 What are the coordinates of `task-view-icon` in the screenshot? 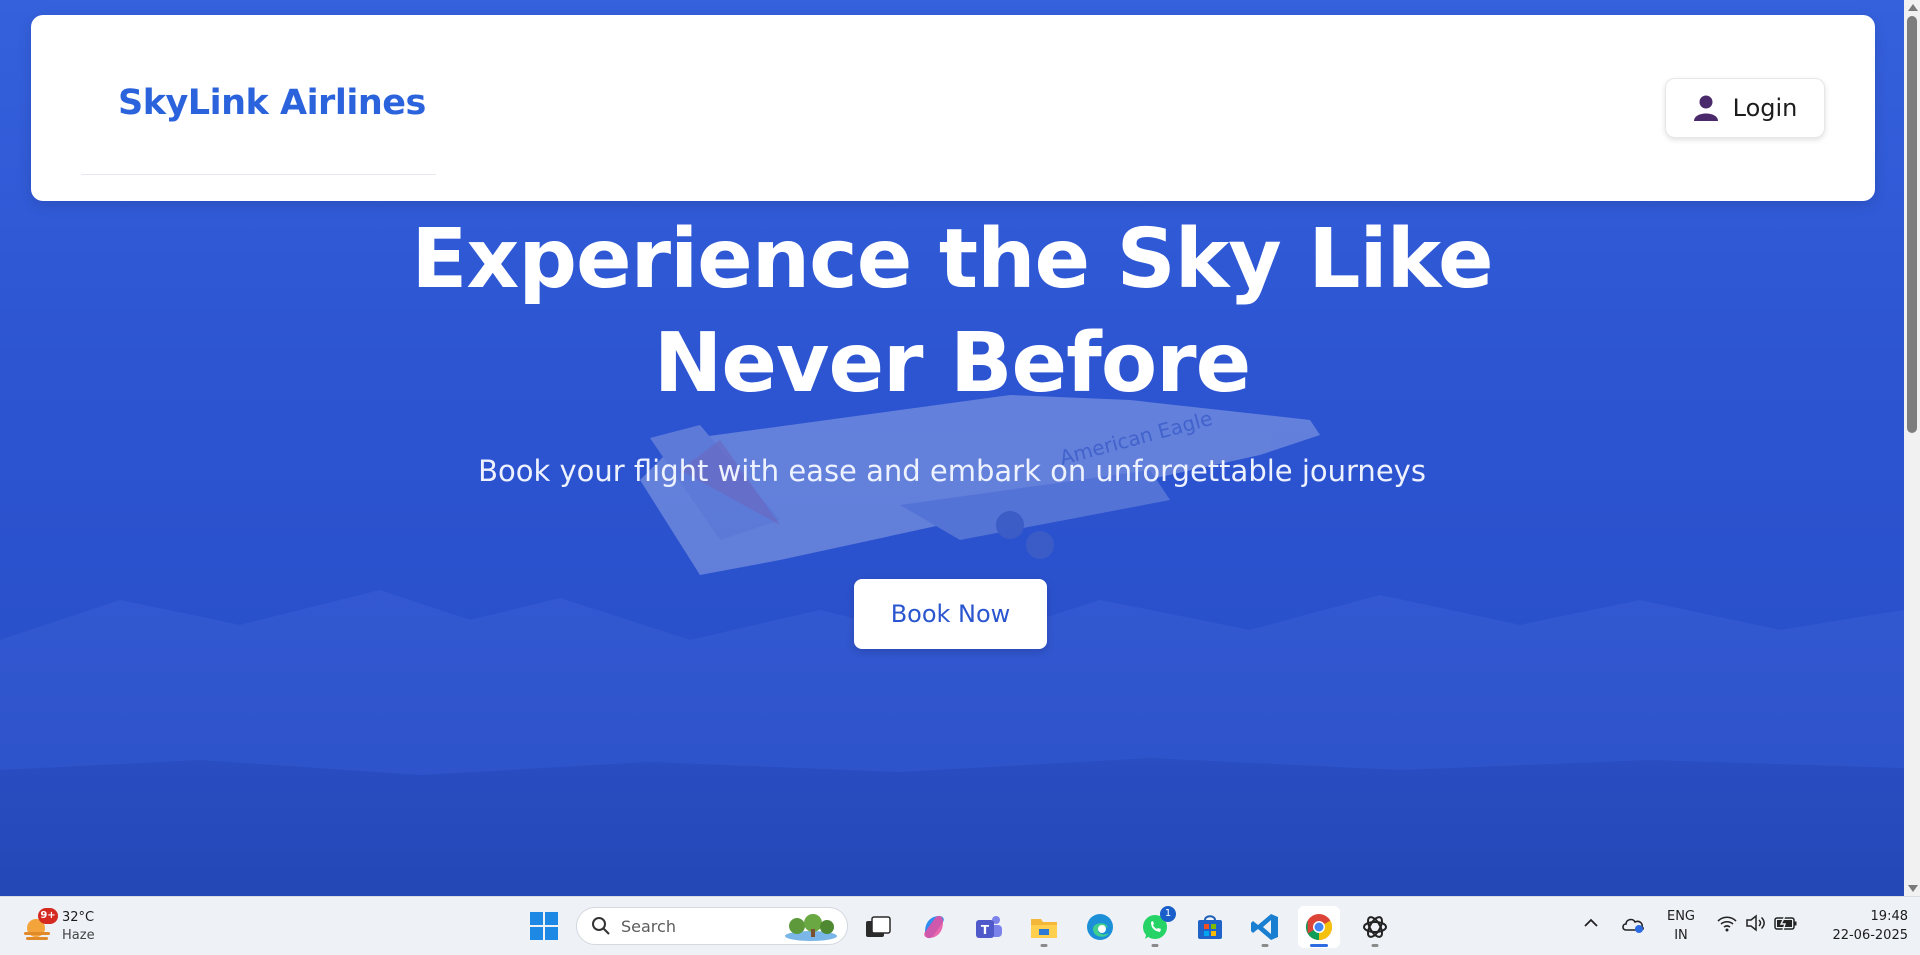 It's located at (878, 926).